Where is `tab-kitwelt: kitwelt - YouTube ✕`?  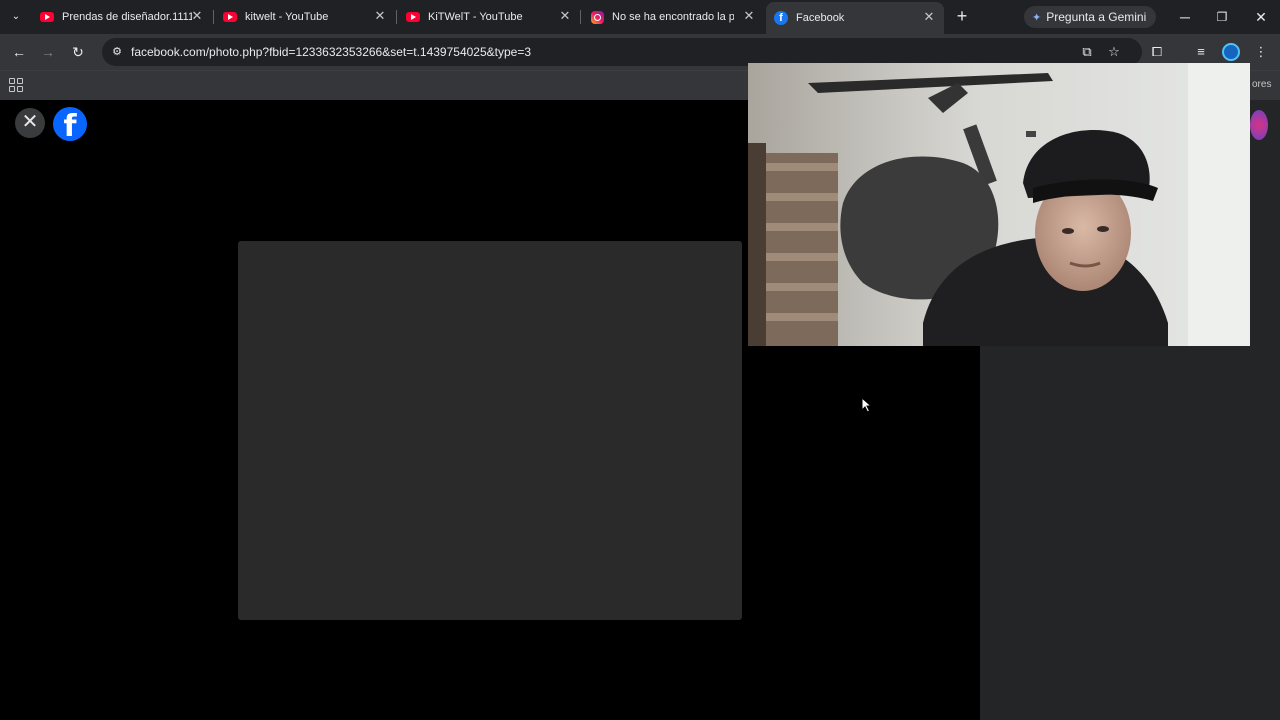 tab-kitwelt: kitwelt - YouTube ✕ is located at coordinates (305, 17).